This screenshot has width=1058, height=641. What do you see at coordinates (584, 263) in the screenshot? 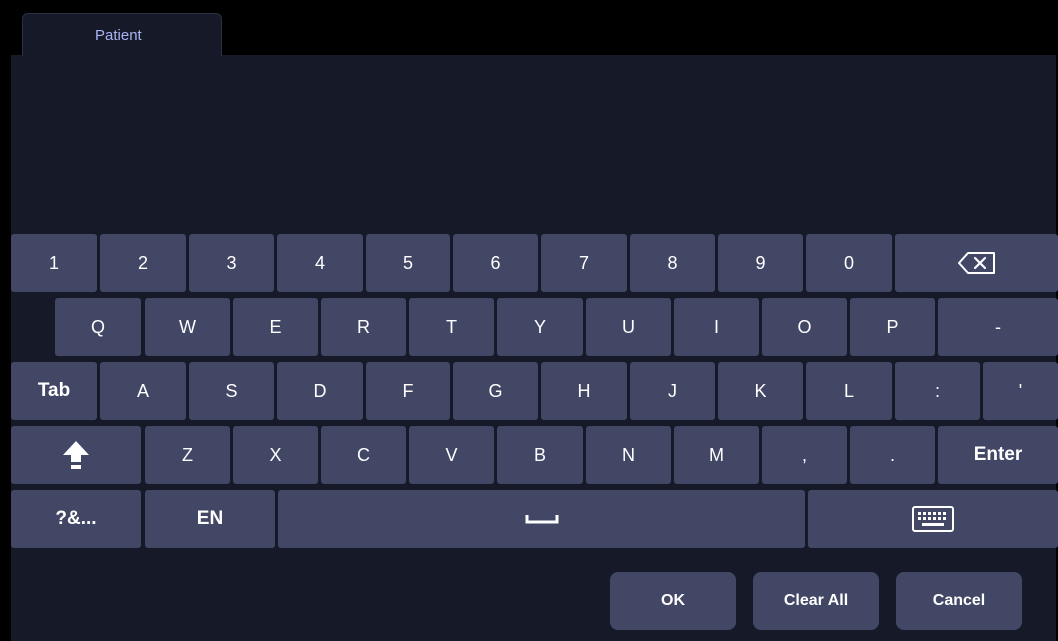
I see `key-7: 7` at bounding box center [584, 263].